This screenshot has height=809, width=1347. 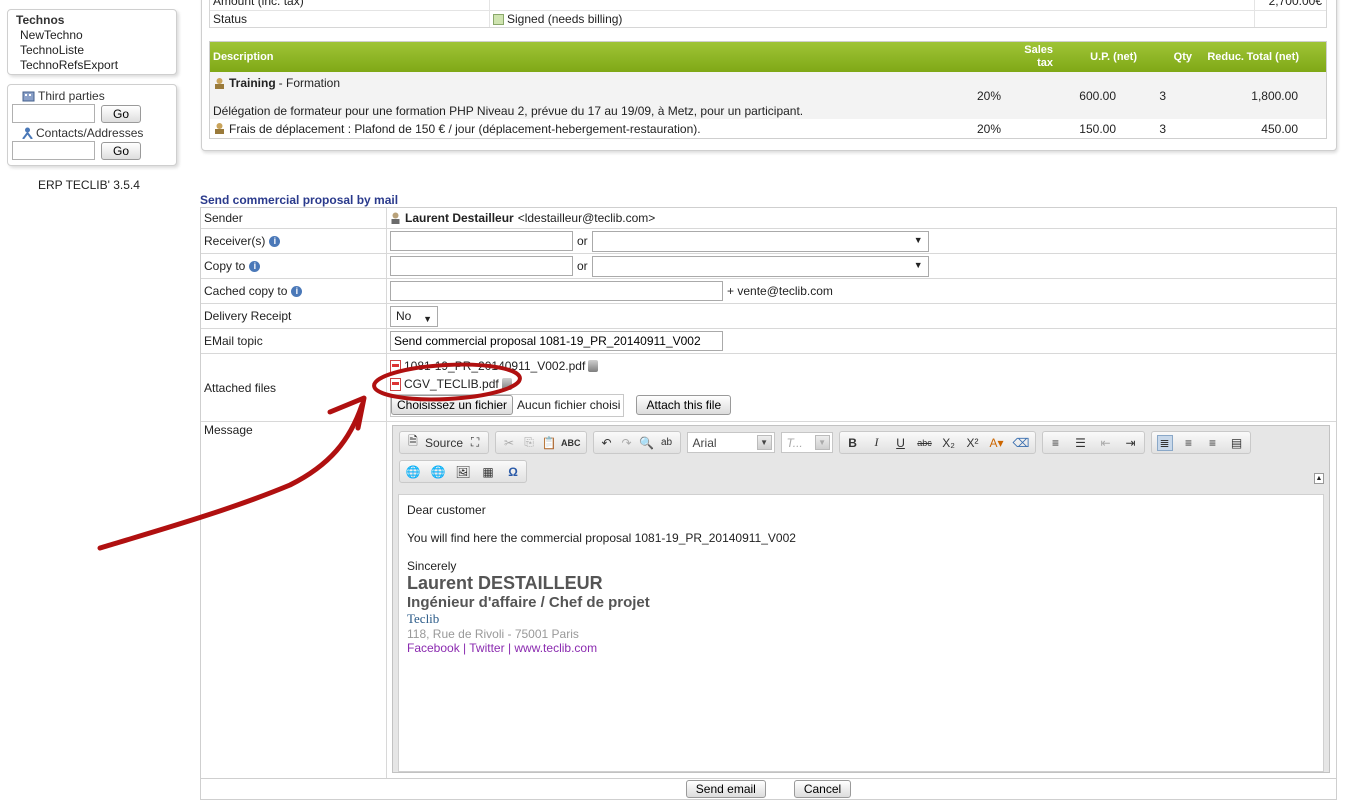 I want to click on receivers-input, so click(x=481, y=241).